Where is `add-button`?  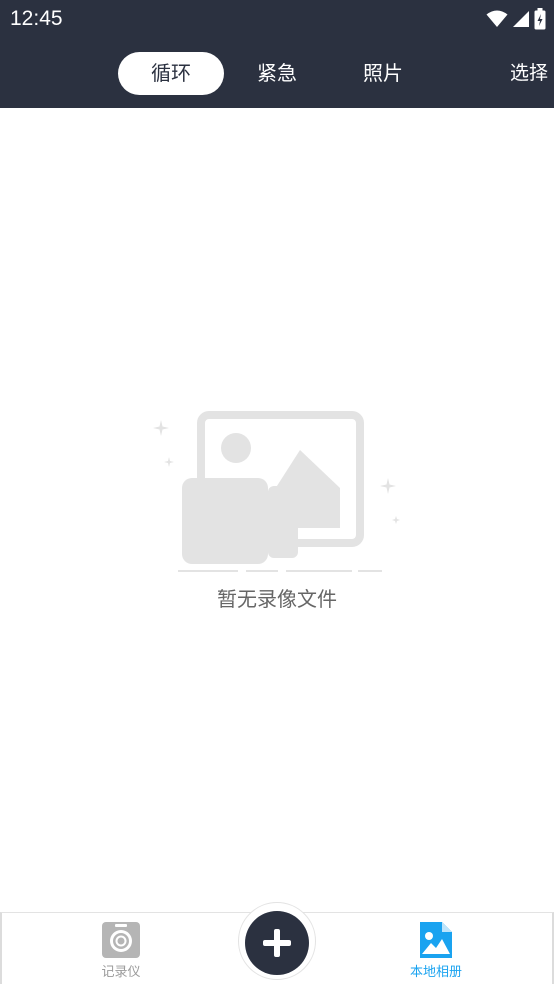 add-button is located at coordinates (277, 943).